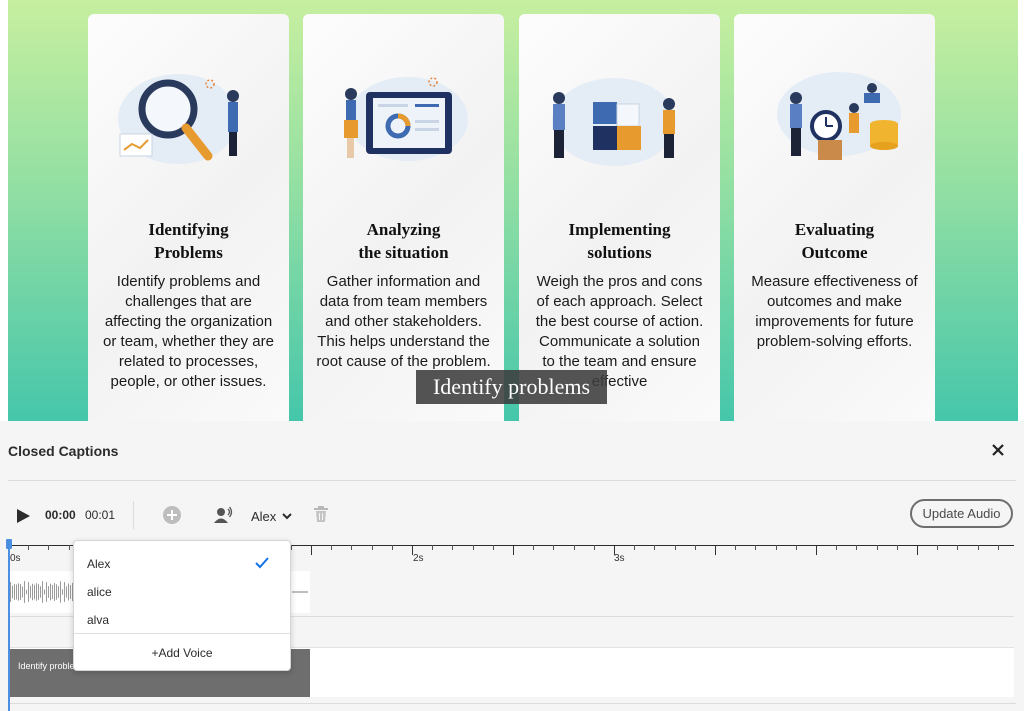 This screenshot has height=711, width=1024. Describe the element at coordinates (98, 620) in the screenshot. I see `voice-option-label: alva` at that location.